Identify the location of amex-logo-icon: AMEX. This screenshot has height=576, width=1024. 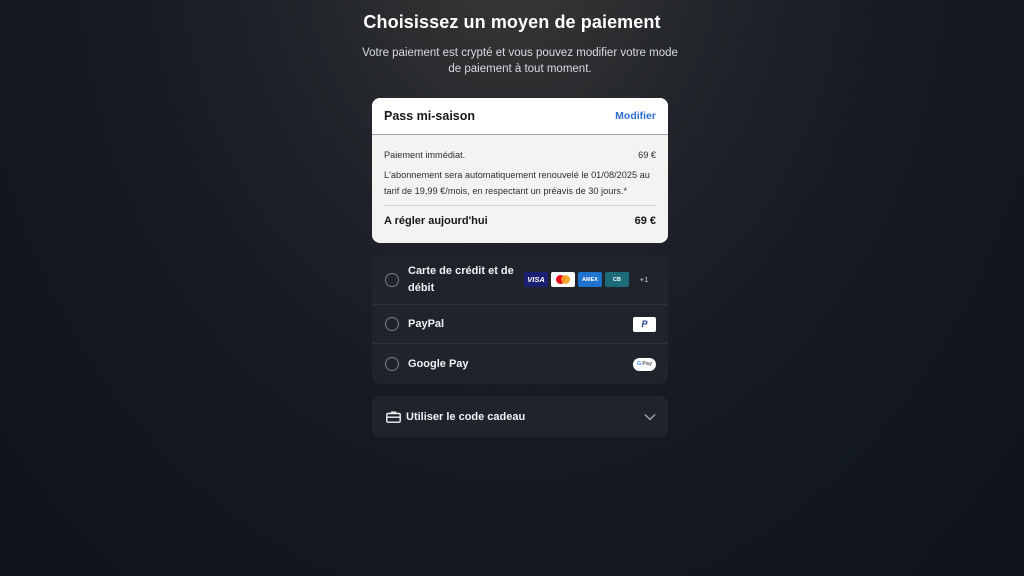
(590, 279).